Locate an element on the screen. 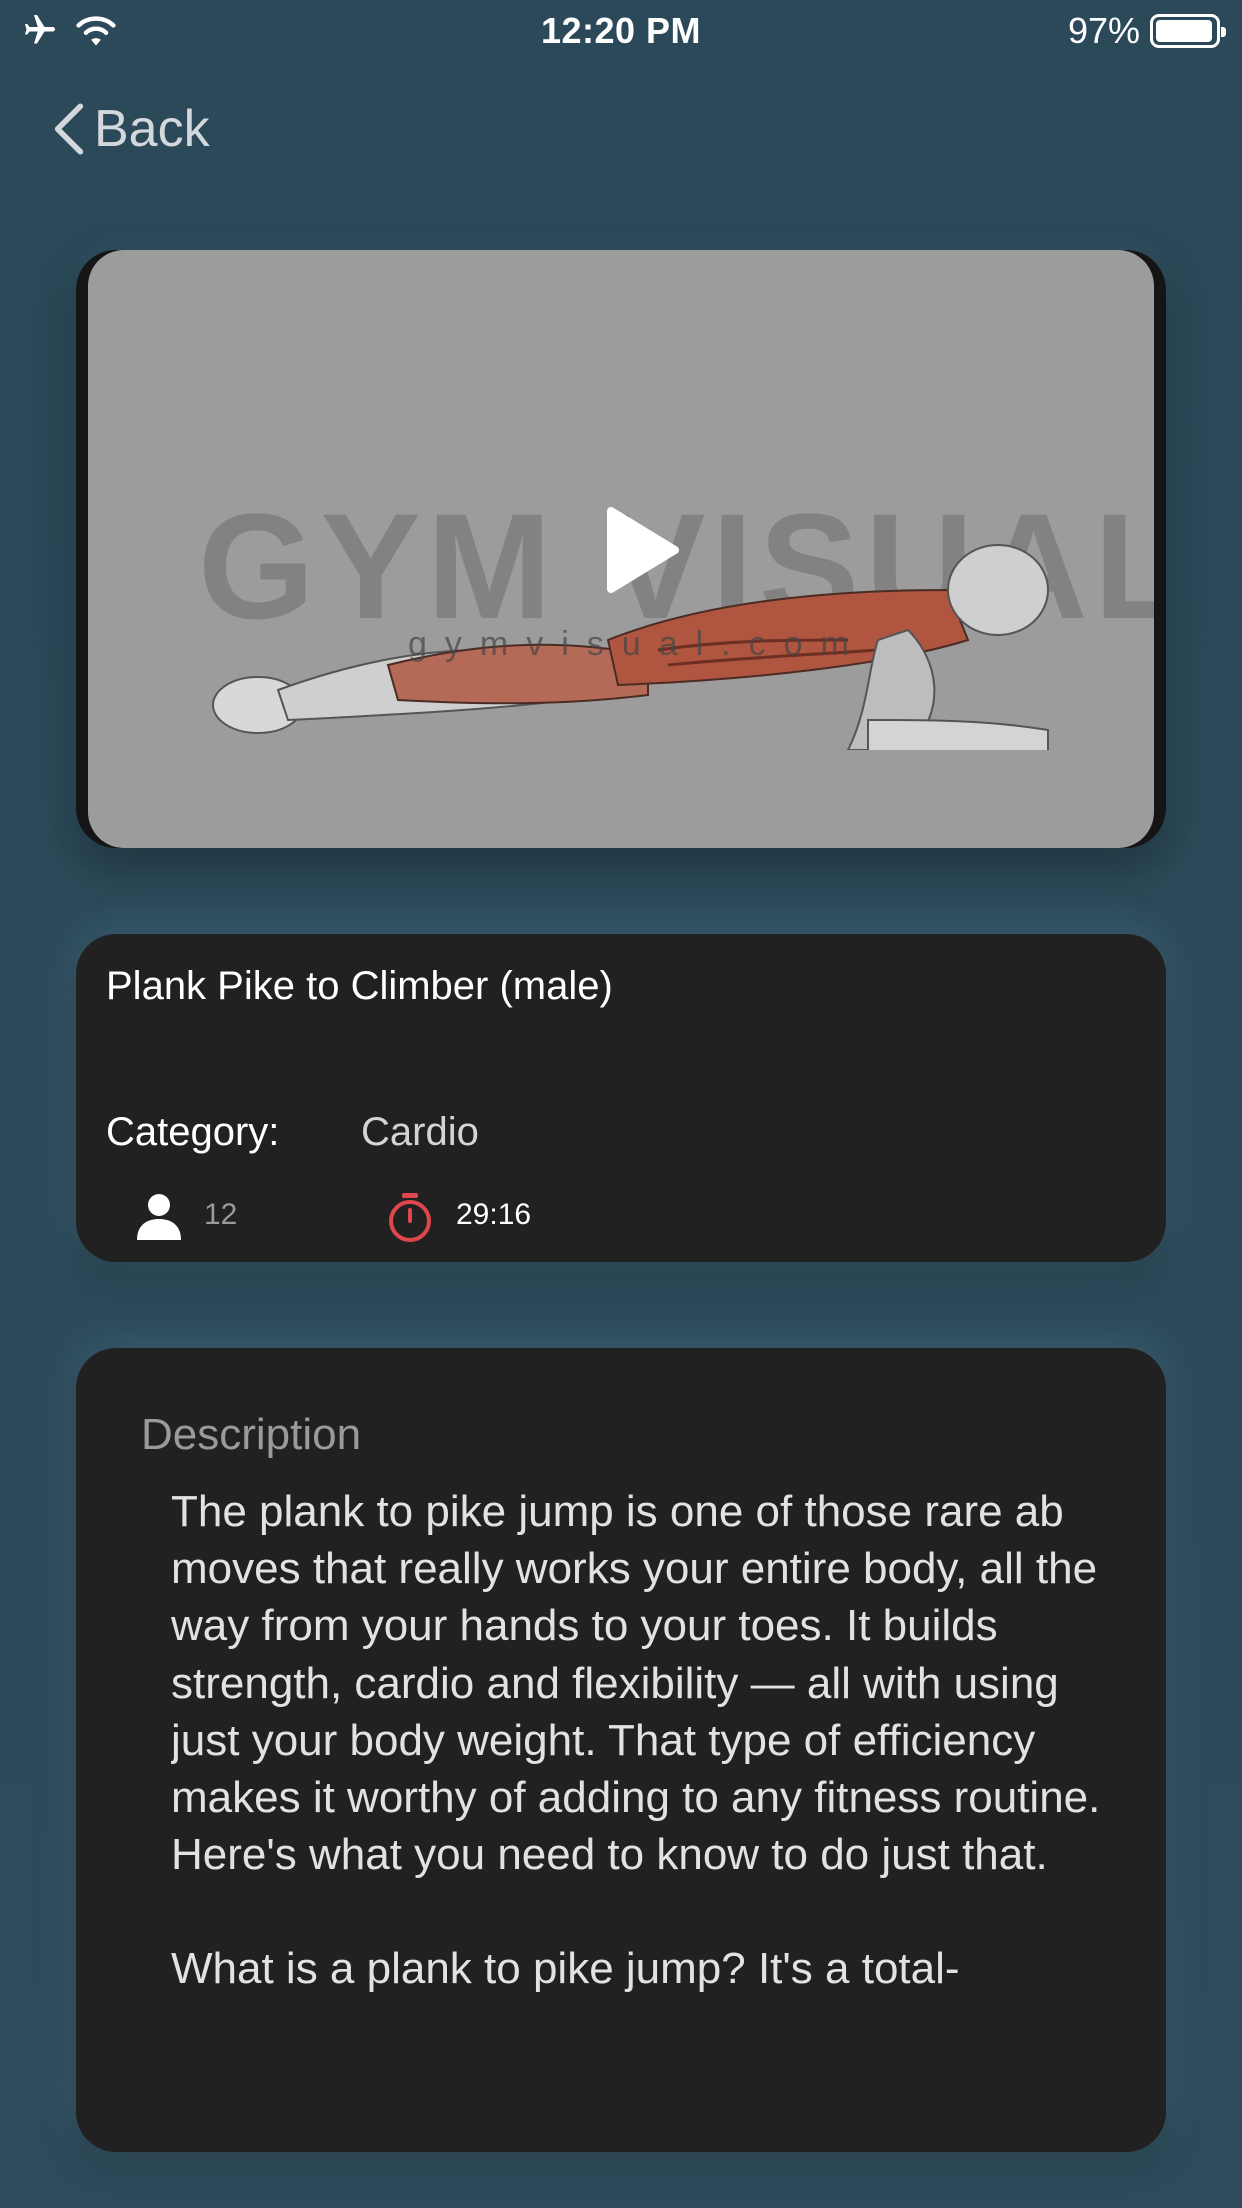  exercise-duration: 29:16 is located at coordinates (494, 1214).